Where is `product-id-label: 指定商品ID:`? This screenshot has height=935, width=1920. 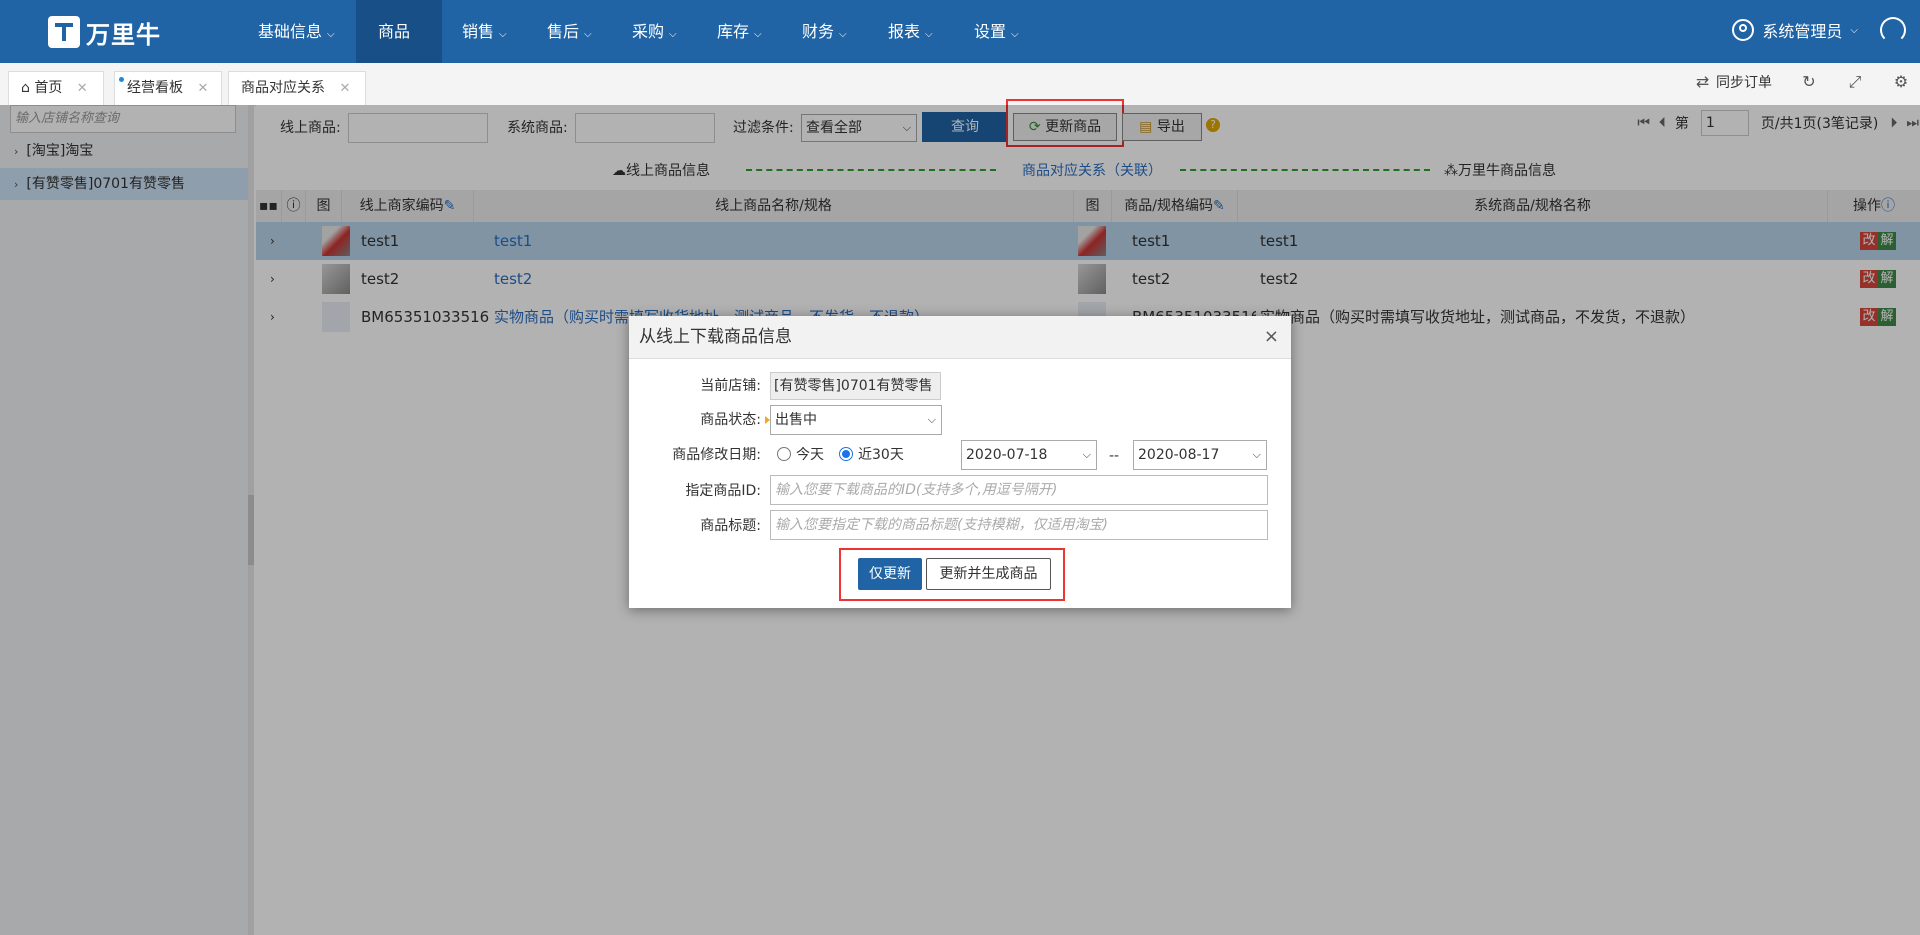 product-id-label: 指定商品ID: is located at coordinates (723, 491).